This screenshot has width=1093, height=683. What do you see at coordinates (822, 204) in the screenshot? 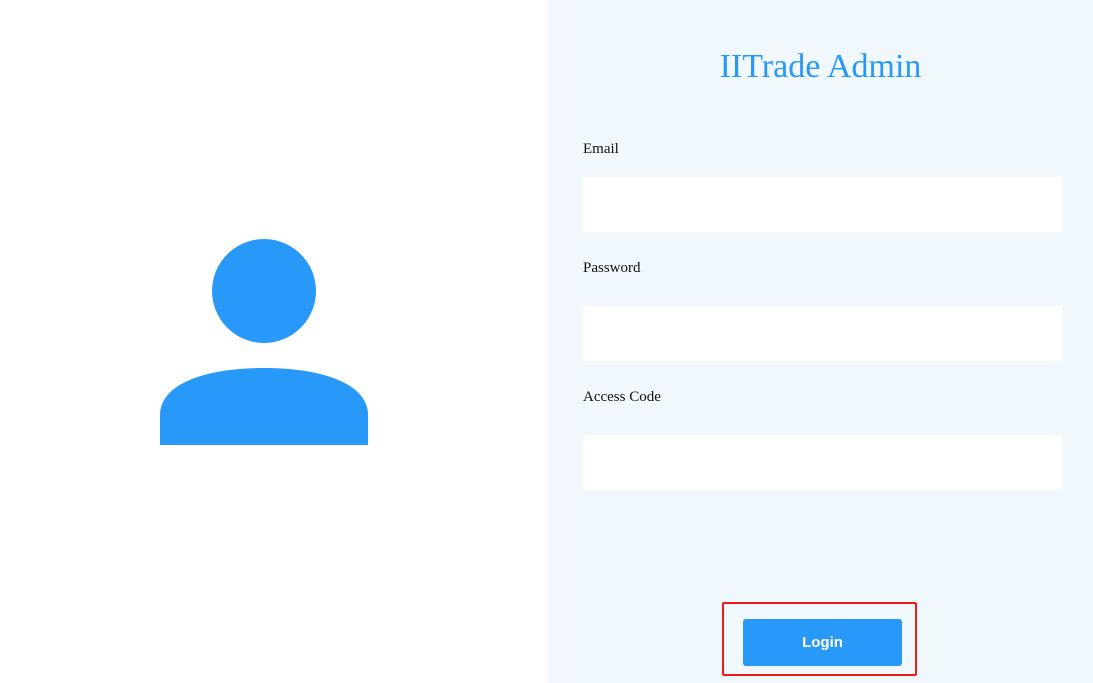
I see `email-field` at bounding box center [822, 204].